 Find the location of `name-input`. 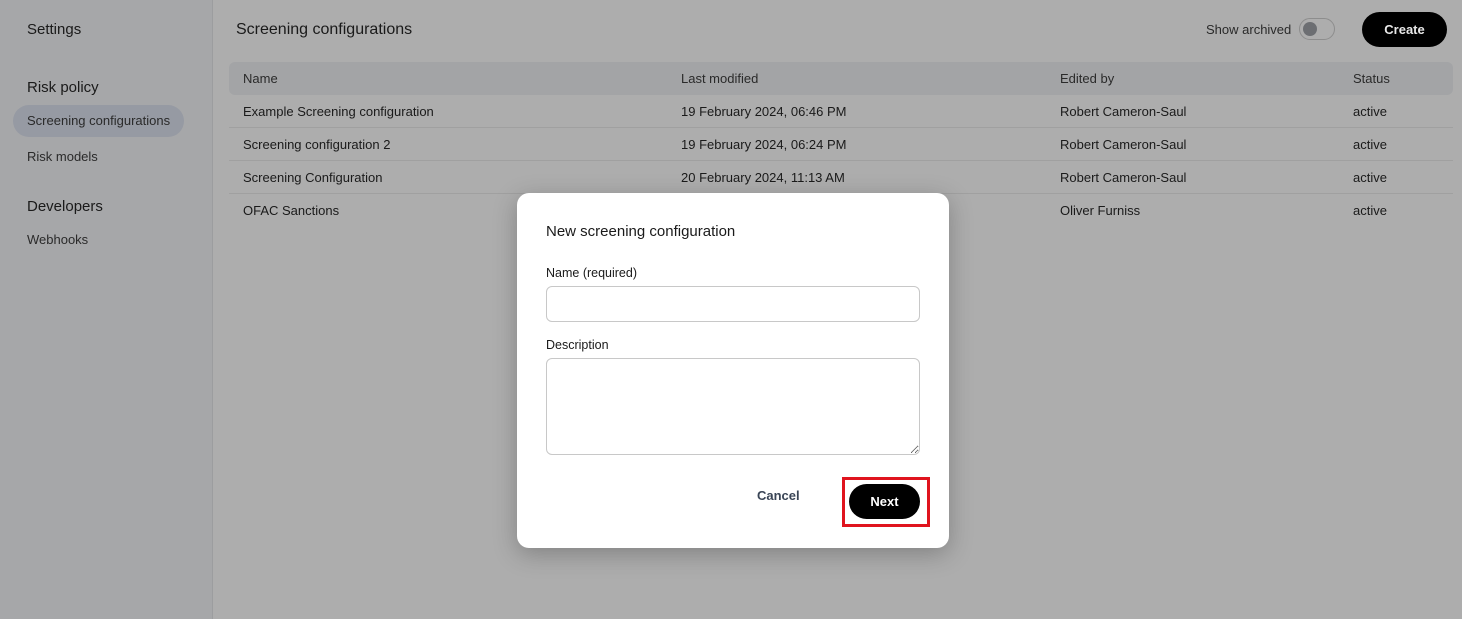

name-input is located at coordinates (733, 304).